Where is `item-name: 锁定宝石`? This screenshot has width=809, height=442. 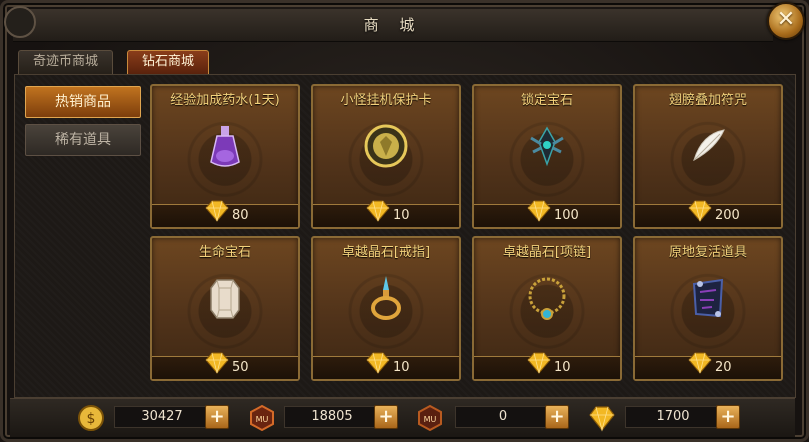
item-name: 锁定宝石 is located at coordinates (546, 100).